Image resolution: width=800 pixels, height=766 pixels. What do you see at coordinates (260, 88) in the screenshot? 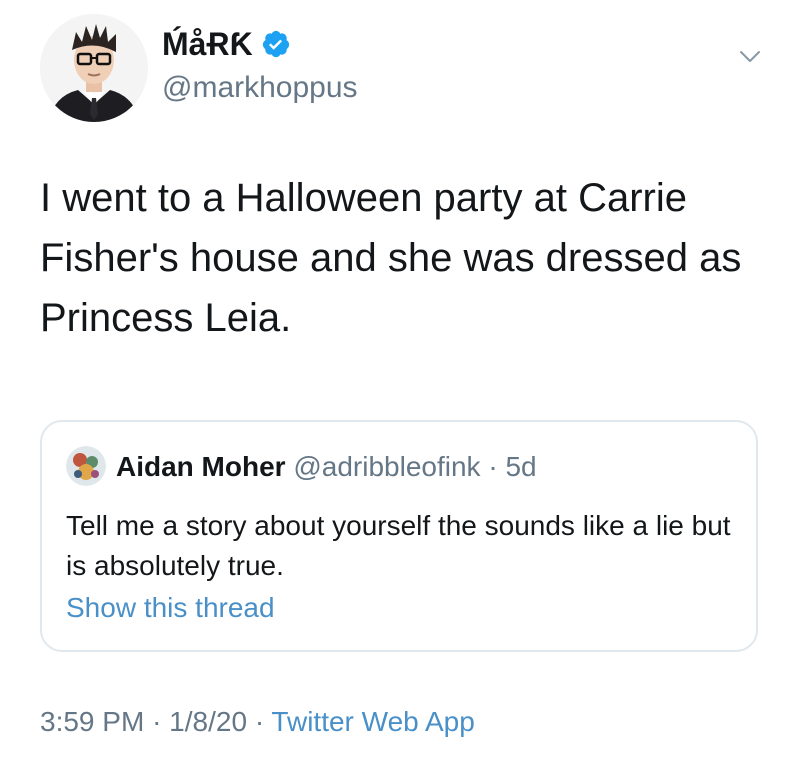
I see `author-handle: @markhoppus` at bounding box center [260, 88].